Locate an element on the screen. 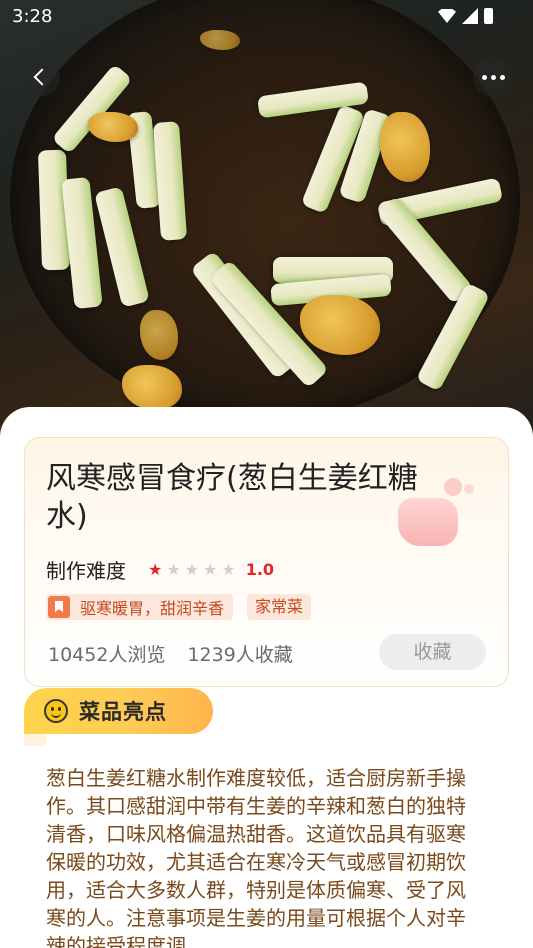 The image size is (533, 948). rating-value: 1.0 is located at coordinates (260, 569).